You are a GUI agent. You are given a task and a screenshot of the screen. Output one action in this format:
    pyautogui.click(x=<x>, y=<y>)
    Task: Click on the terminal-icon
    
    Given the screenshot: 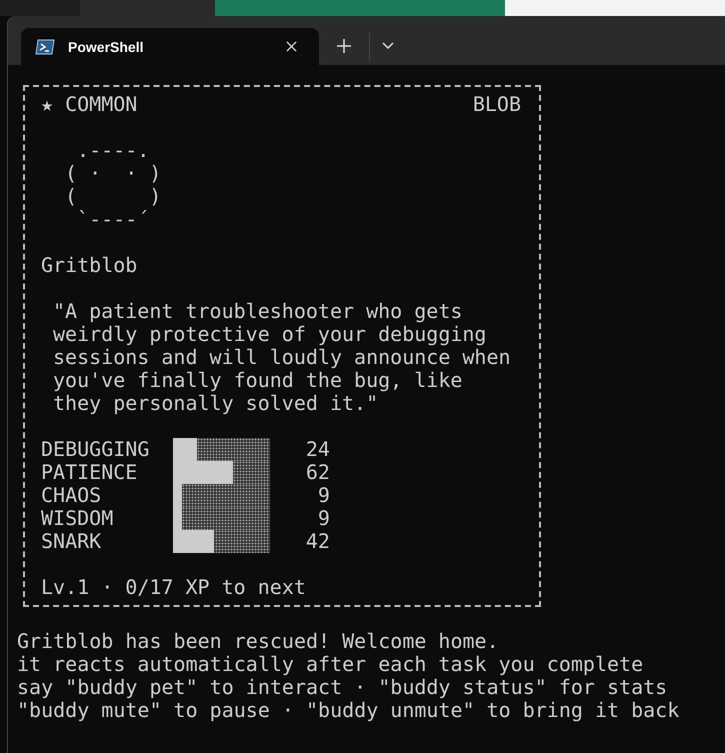 What is the action you would take?
    pyautogui.click(x=45, y=46)
    